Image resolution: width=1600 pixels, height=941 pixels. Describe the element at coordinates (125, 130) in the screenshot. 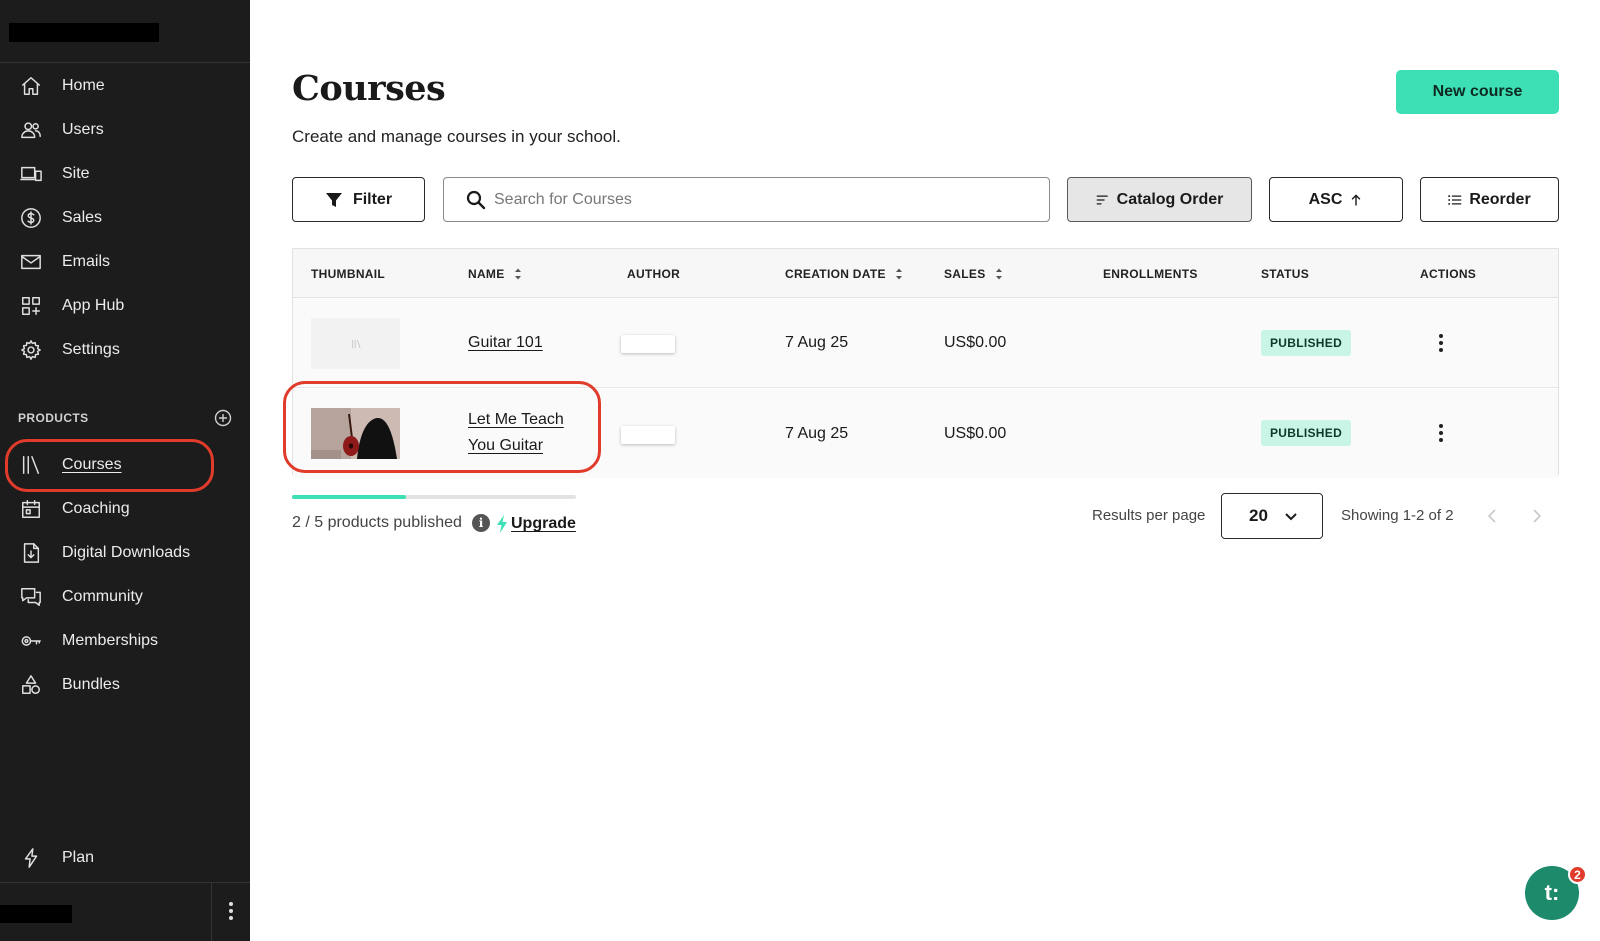

I see `sidebar-item-users: Users` at that location.